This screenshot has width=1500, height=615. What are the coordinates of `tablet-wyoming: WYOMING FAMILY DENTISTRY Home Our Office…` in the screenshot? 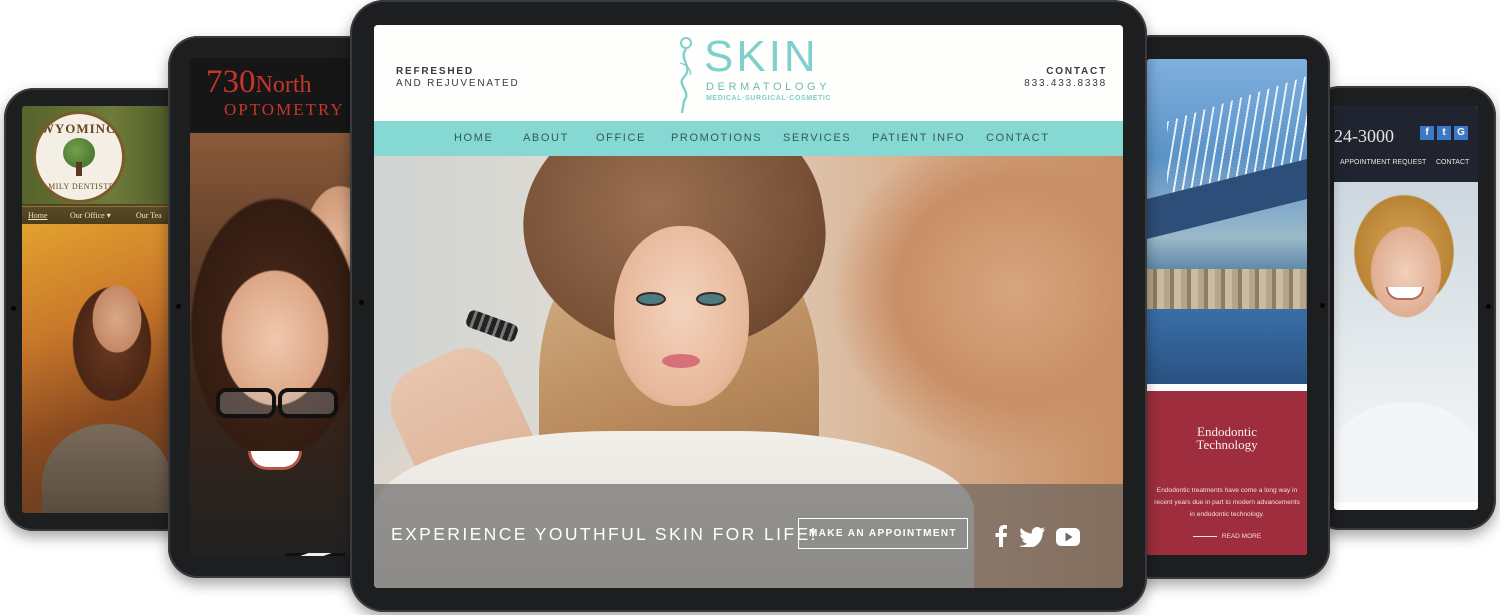 It's located at (99, 309).